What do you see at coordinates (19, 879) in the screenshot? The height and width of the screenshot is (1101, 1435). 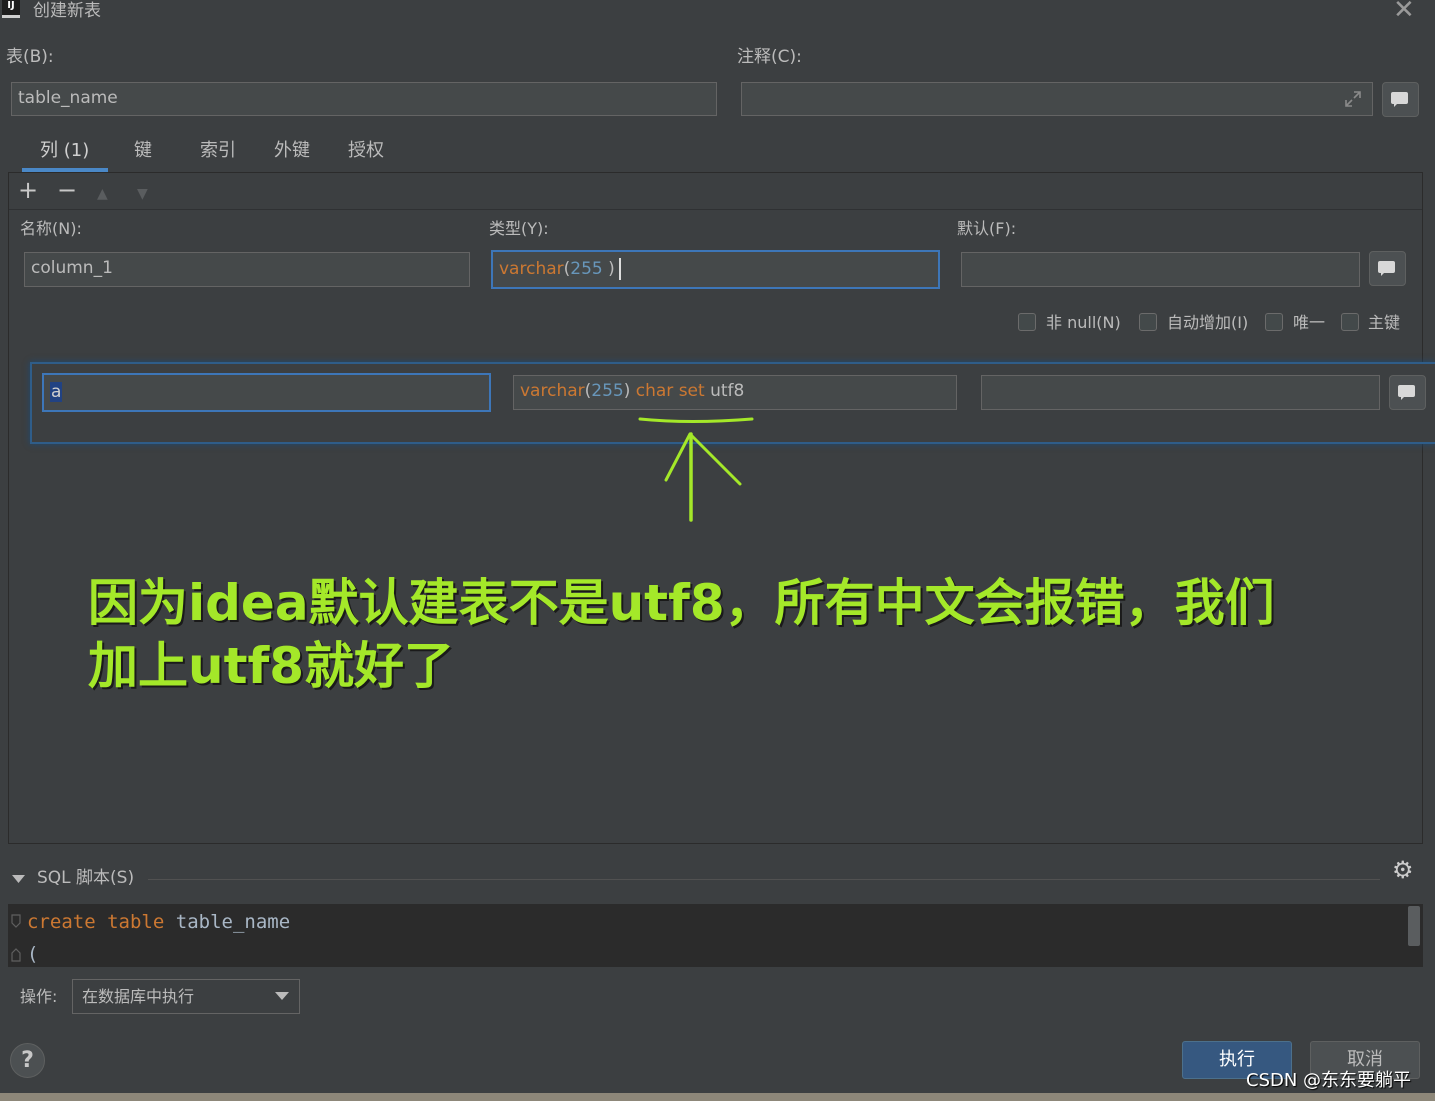 I see `collapse-triangle-icon` at bounding box center [19, 879].